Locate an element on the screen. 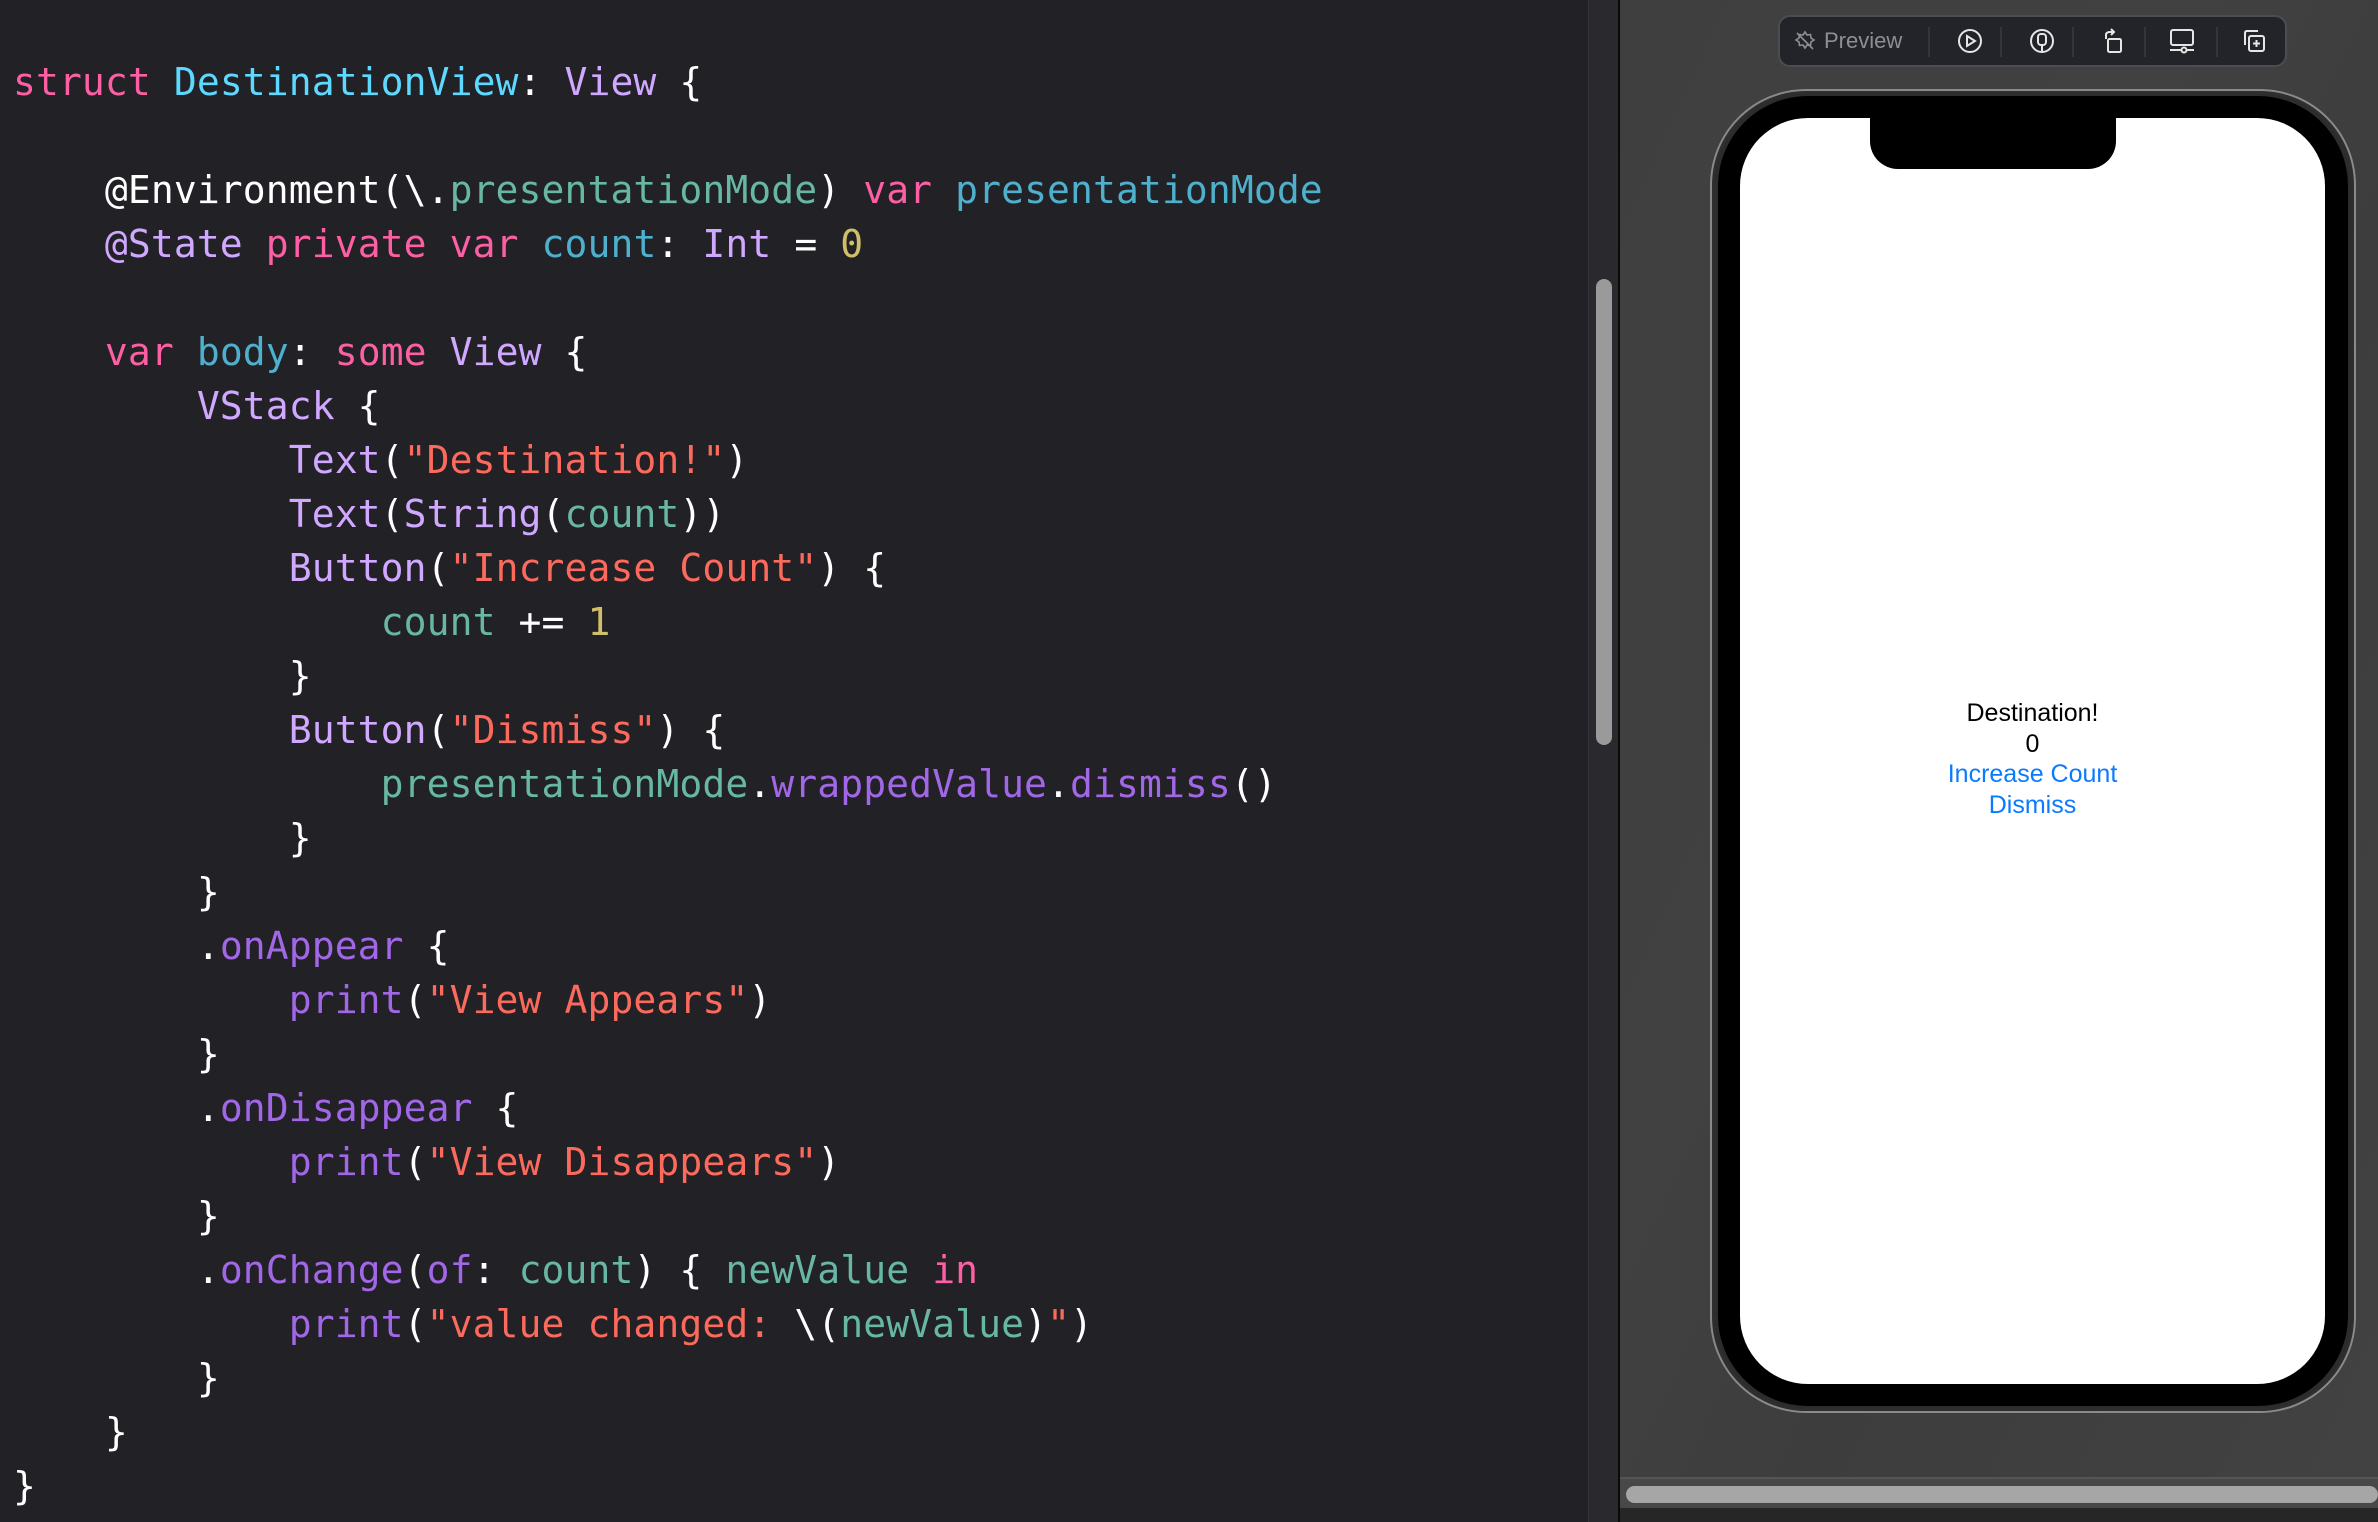 This screenshot has width=2378, height=1522. code-token-plain: @Environment(\. is located at coordinates (231, 190).